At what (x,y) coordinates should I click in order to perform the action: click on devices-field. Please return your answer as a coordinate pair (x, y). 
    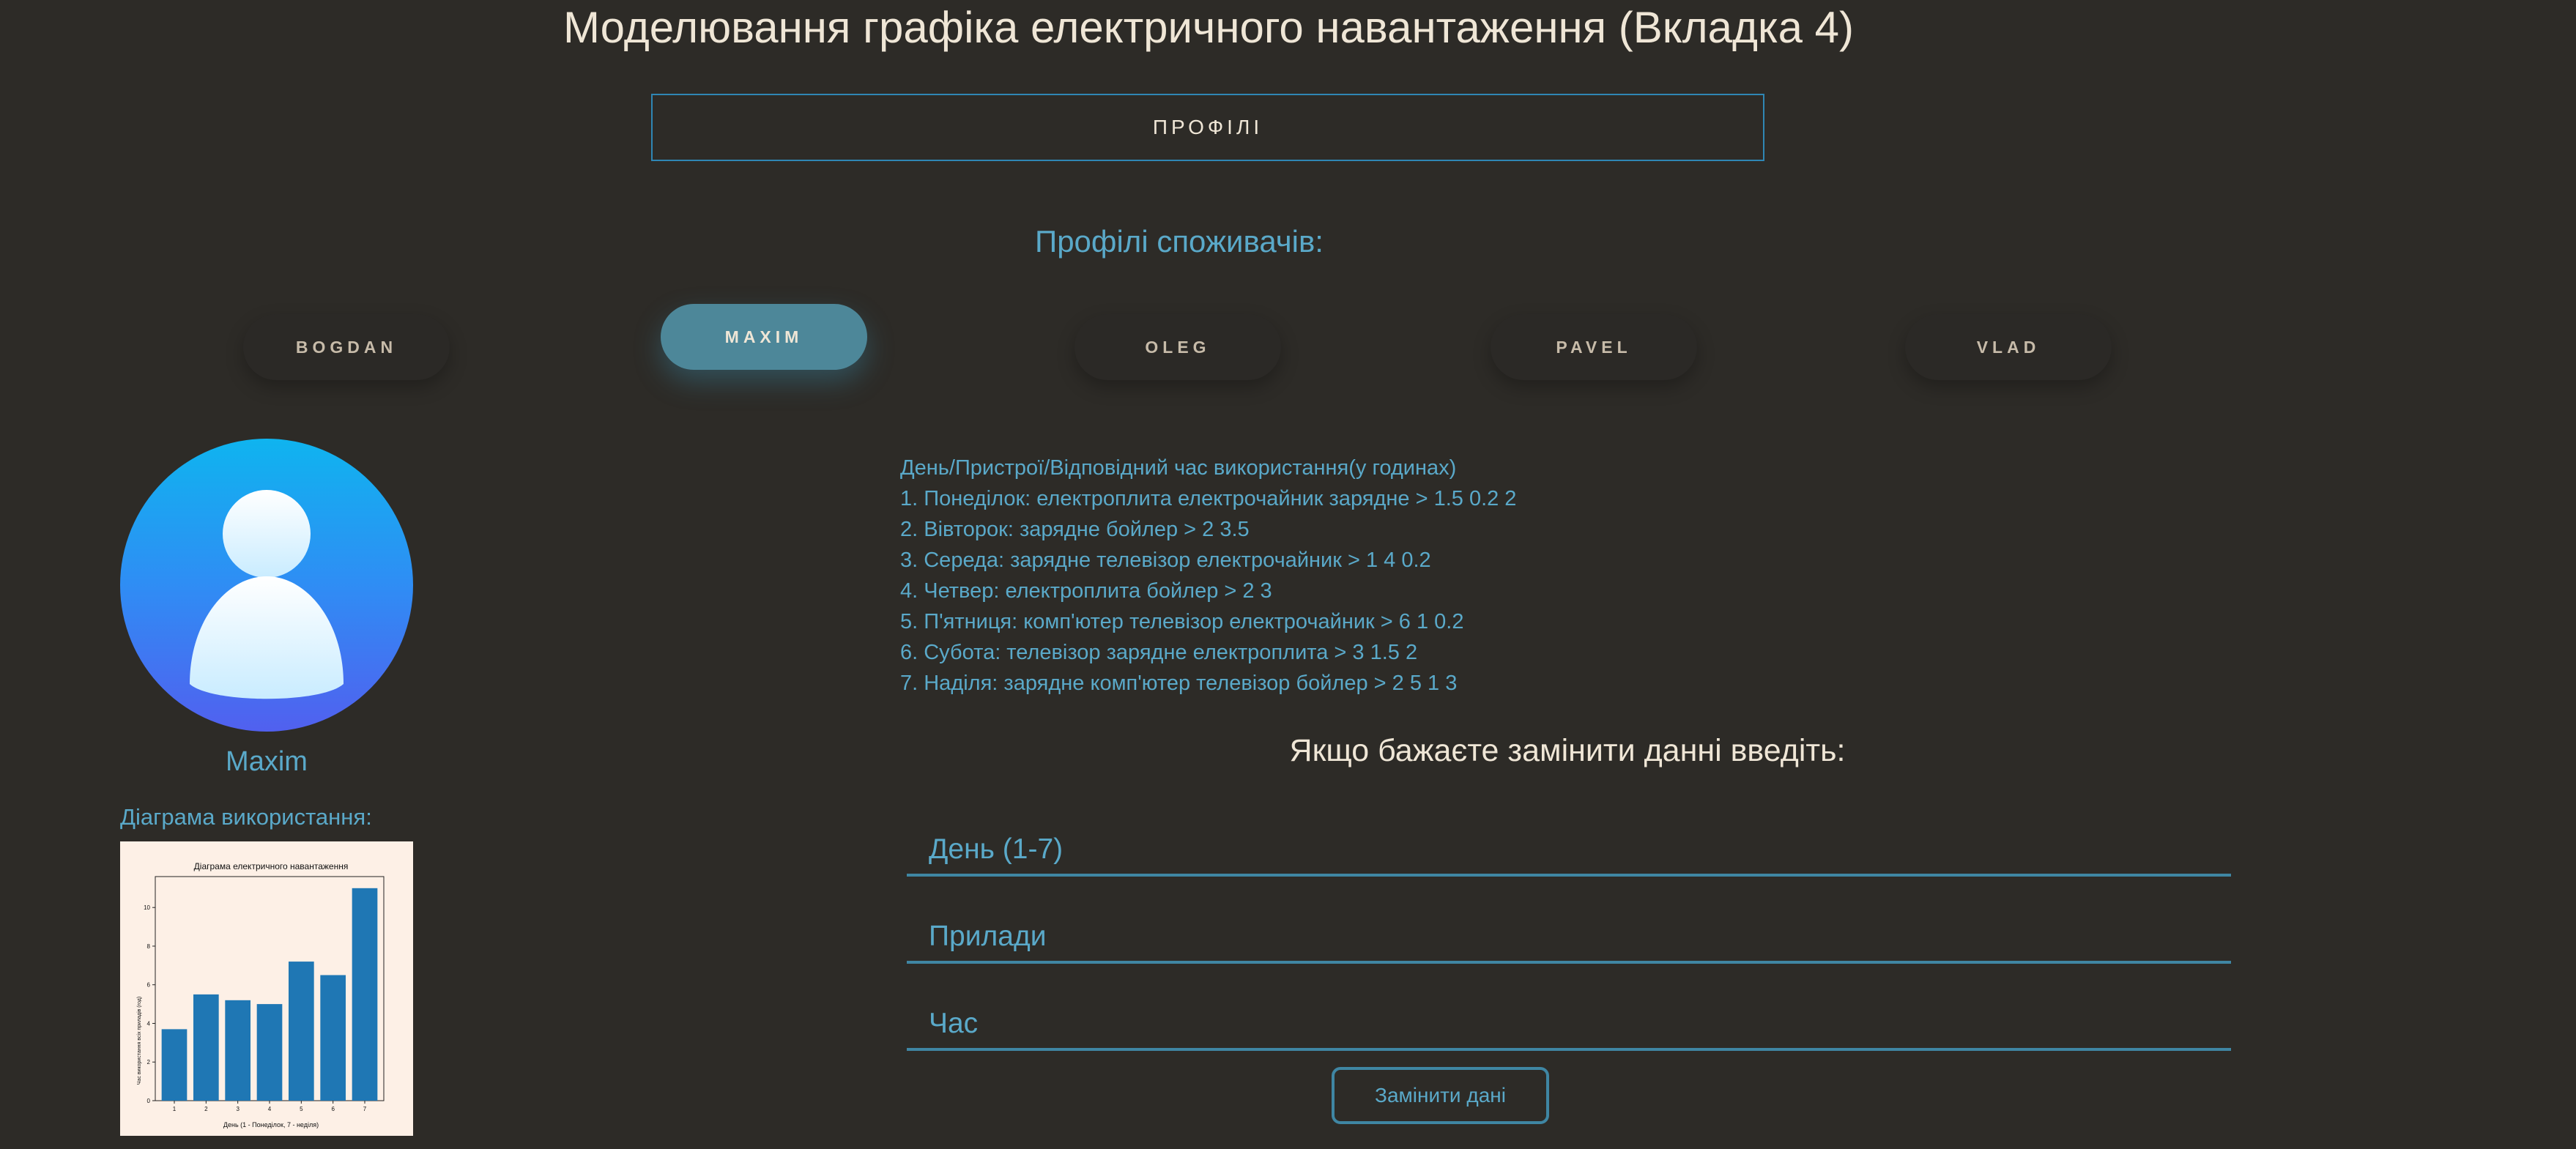
    Looking at the image, I should click on (1569, 938).